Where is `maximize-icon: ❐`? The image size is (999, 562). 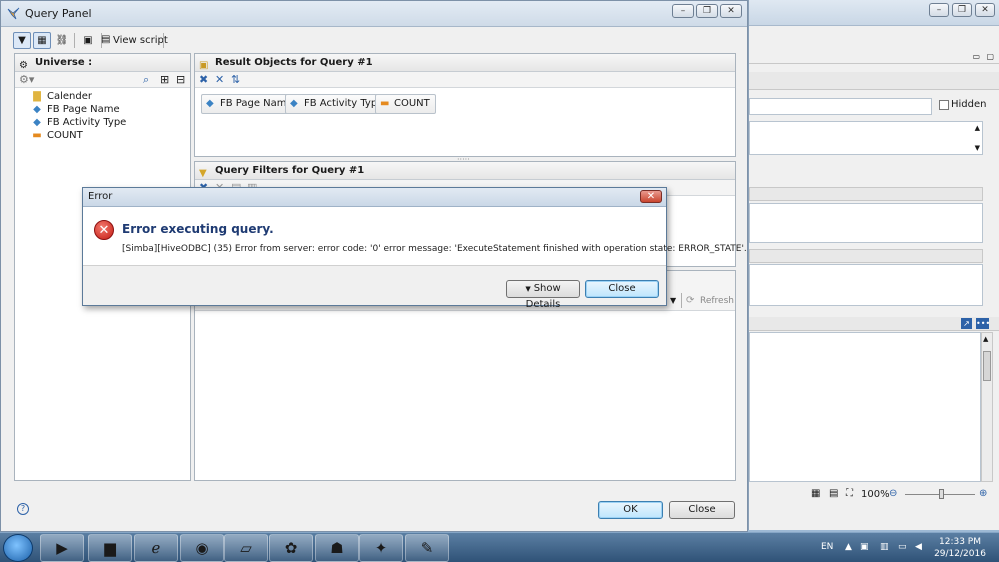 maximize-icon: ❐ is located at coordinates (707, 11).